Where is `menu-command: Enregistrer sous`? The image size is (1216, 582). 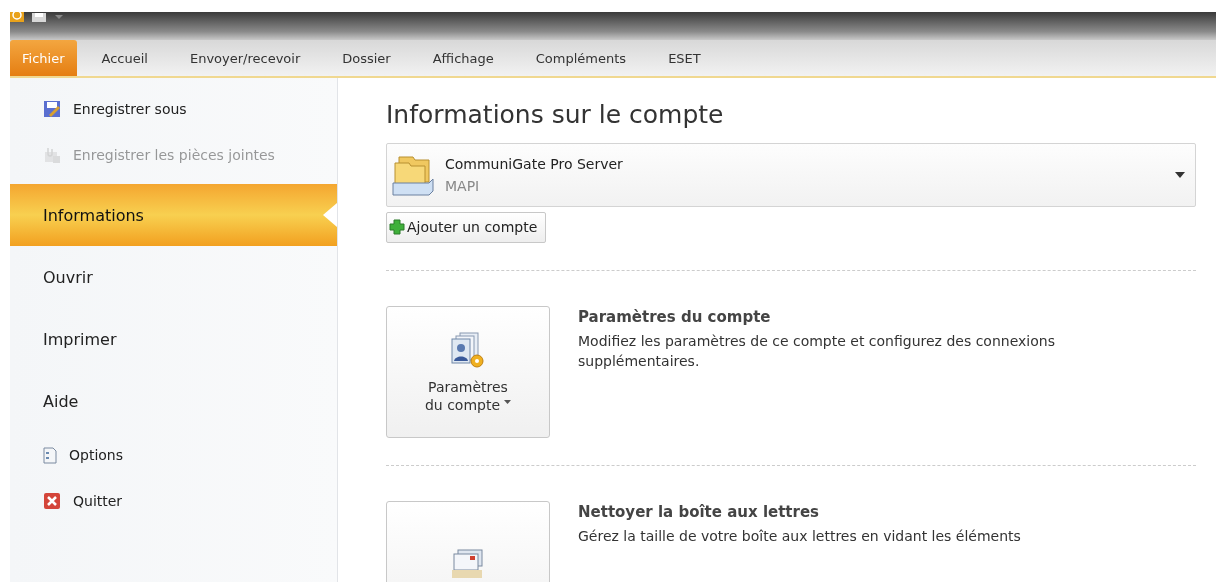
menu-command: Enregistrer sous is located at coordinates (173, 109).